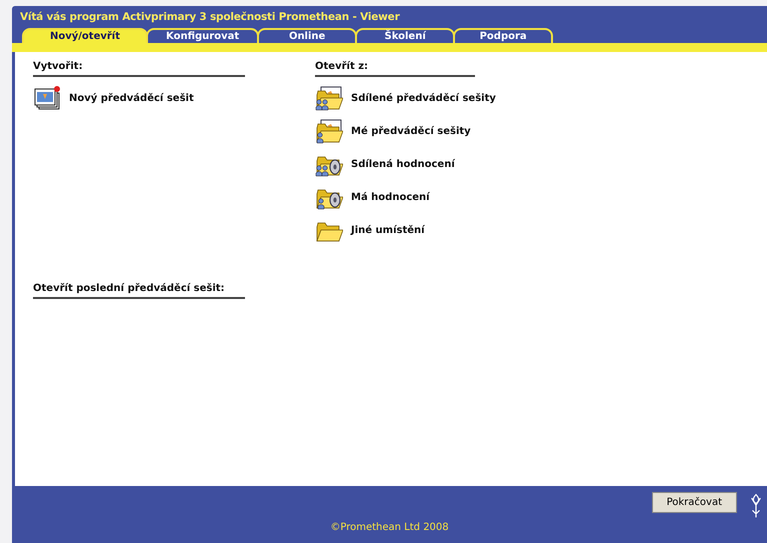 The height and width of the screenshot is (543, 767). Describe the element at coordinates (329, 98) in the screenshot. I see `folder-people-icon` at that location.